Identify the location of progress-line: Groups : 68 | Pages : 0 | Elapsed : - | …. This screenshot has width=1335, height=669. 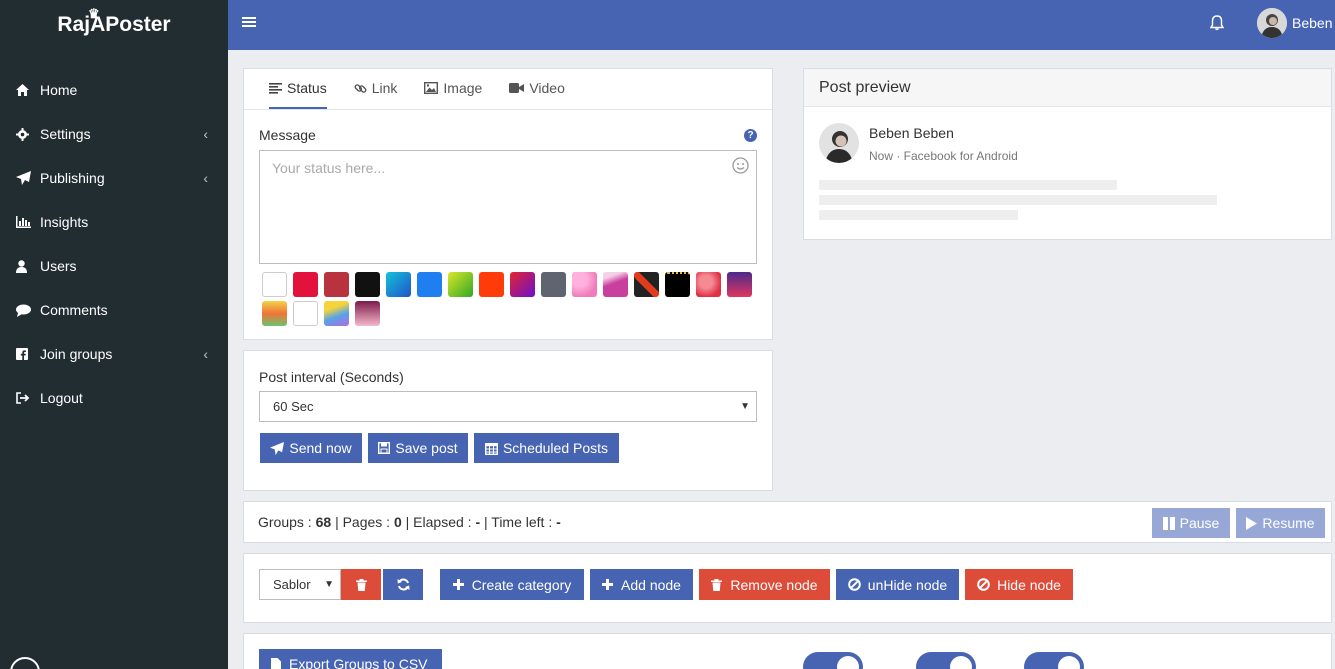
(409, 522).